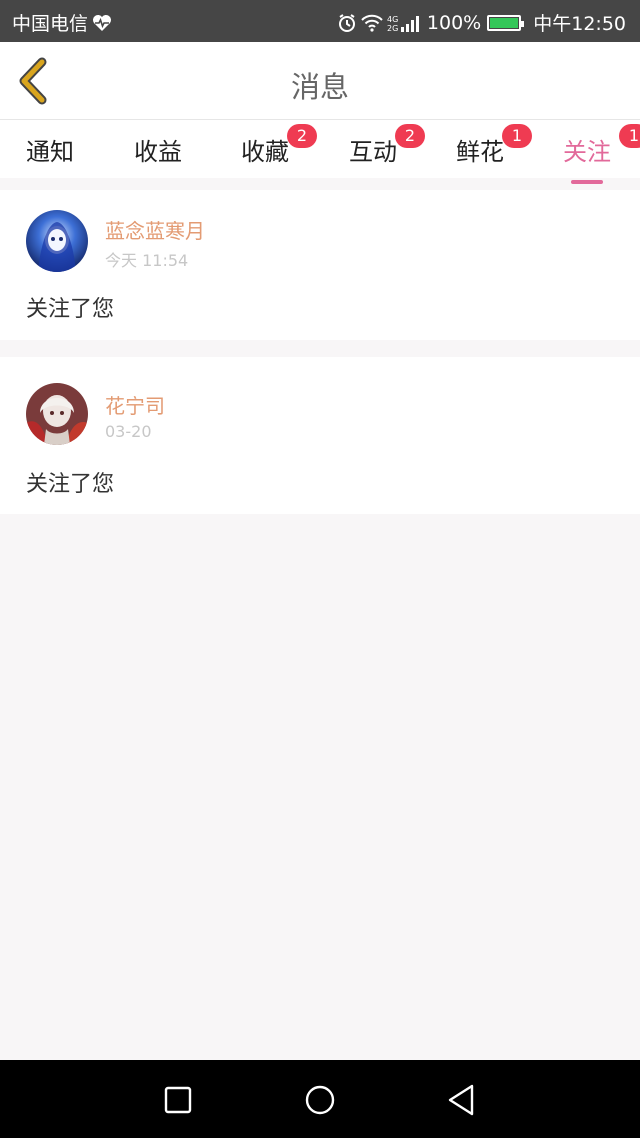 The width and height of the screenshot is (640, 1138). I want to click on page-title: 消息, so click(319, 87).